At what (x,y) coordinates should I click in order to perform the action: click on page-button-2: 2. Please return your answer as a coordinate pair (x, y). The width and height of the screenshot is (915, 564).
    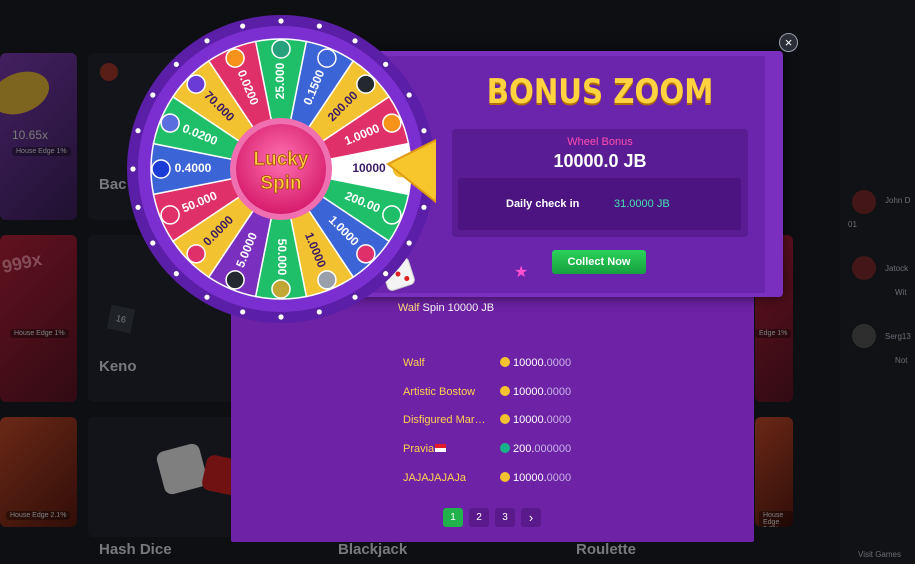
    Looking at the image, I should click on (479, 517).